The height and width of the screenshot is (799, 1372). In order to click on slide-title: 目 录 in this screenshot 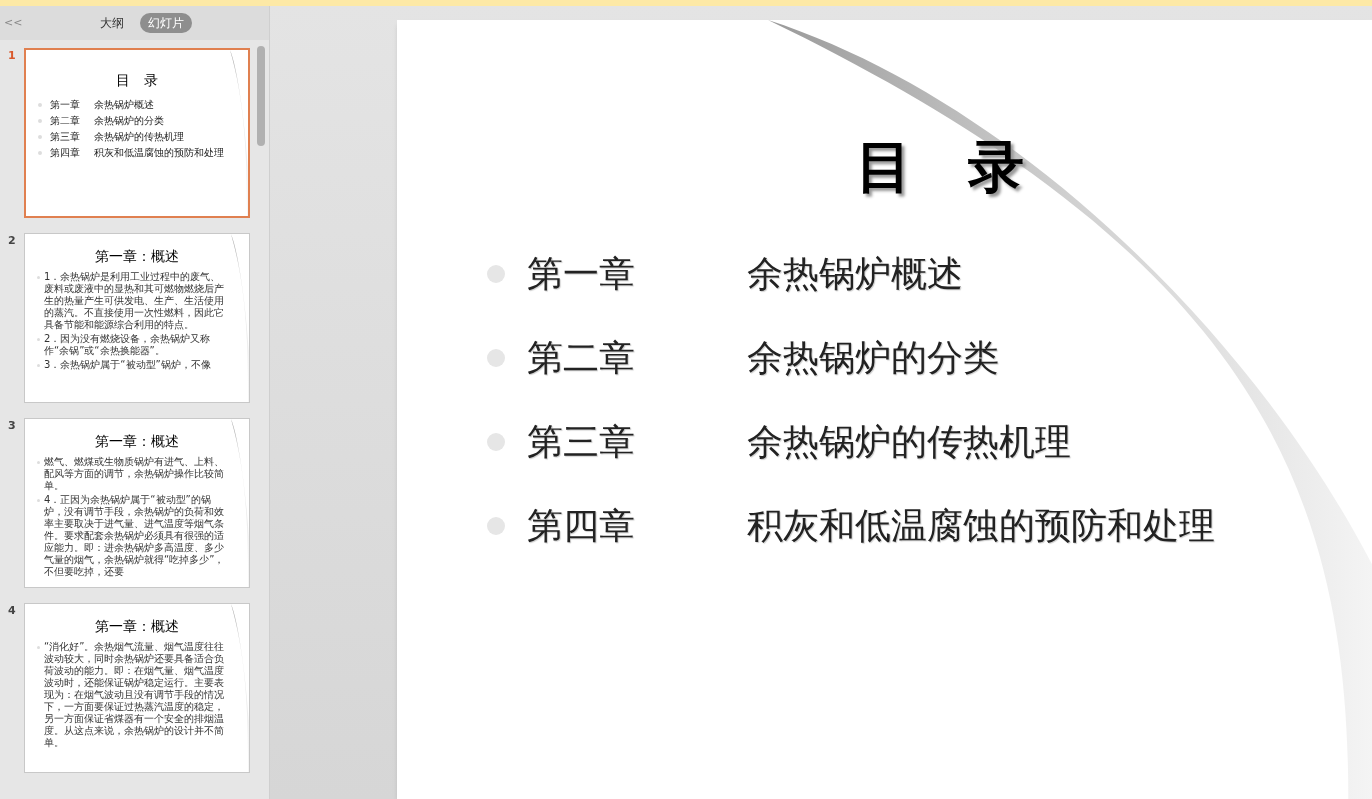, I will do `click(939, 167)`.